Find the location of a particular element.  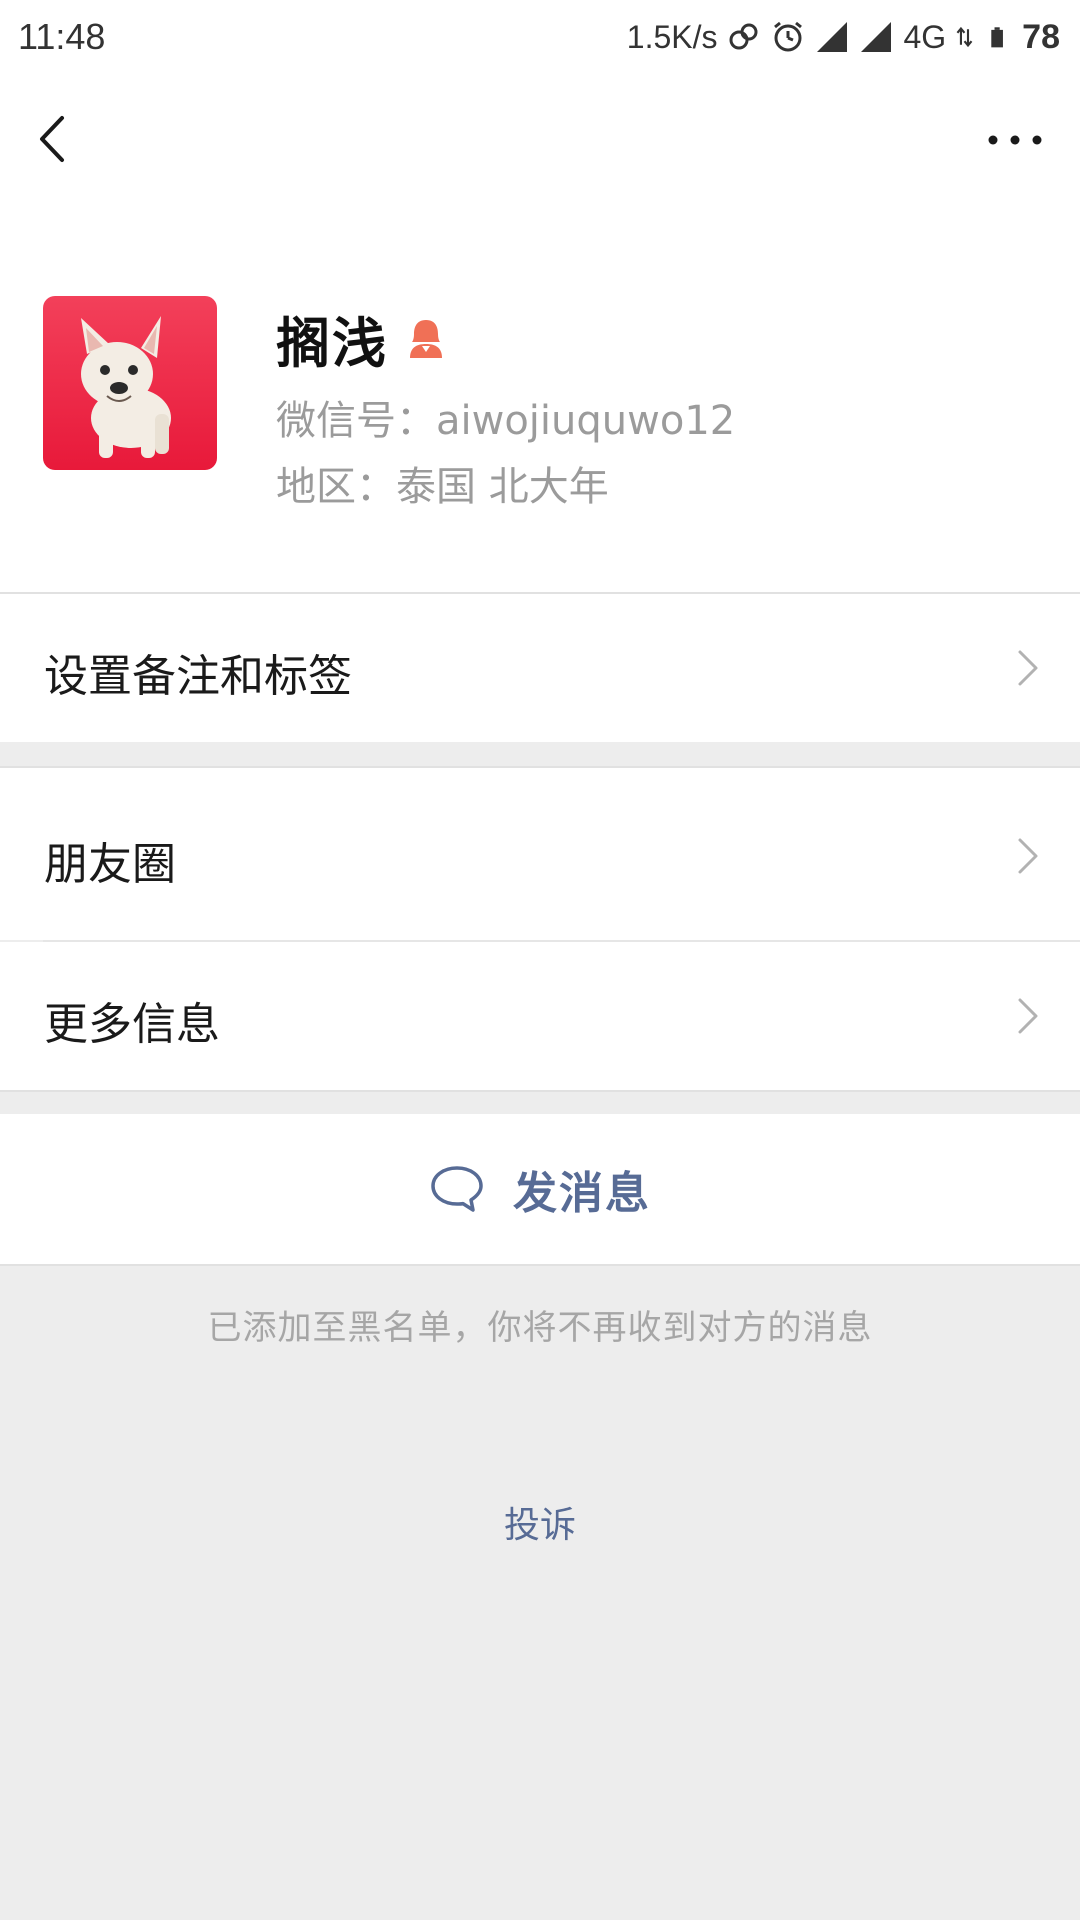

status-bar: 11:48 1.5K/s 4G 78 is located at coordinates (540, 37).